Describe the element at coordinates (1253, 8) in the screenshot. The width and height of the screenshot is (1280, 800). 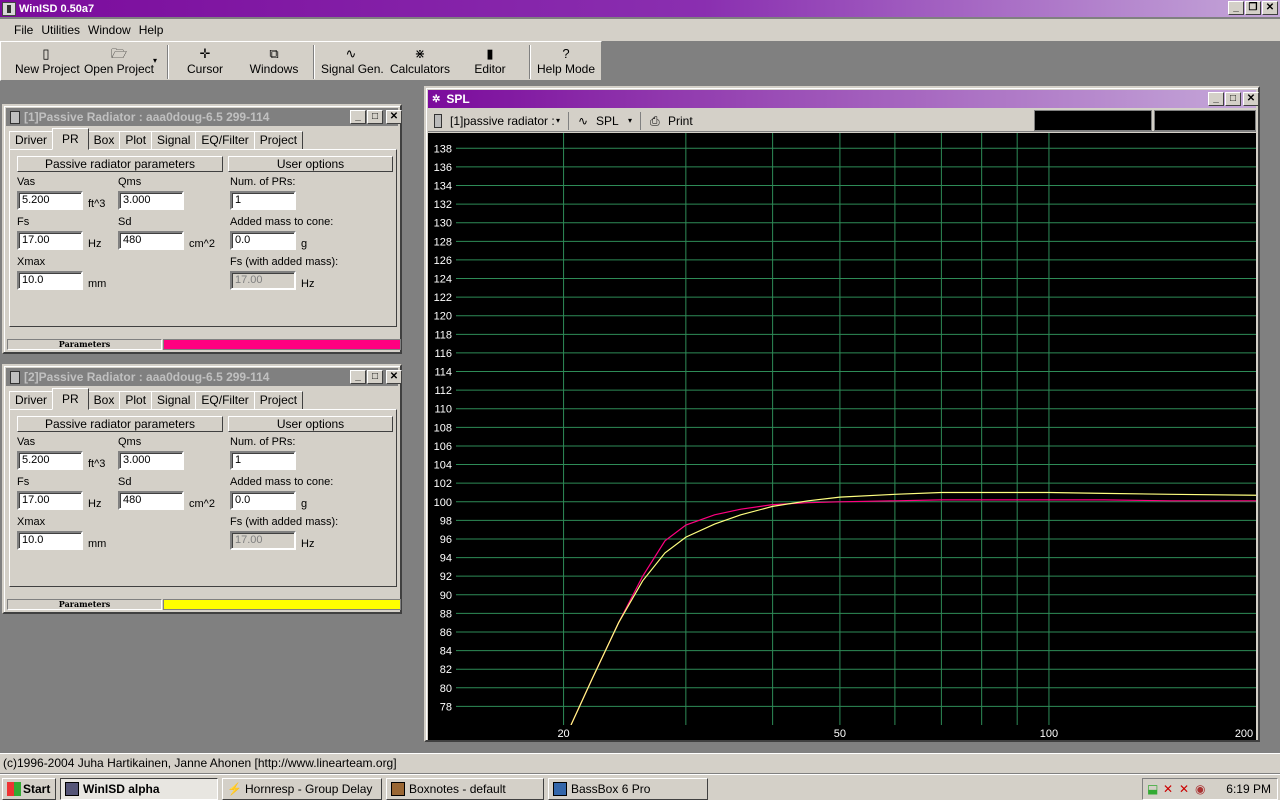
I see `restore-icon: ❐` at that location.